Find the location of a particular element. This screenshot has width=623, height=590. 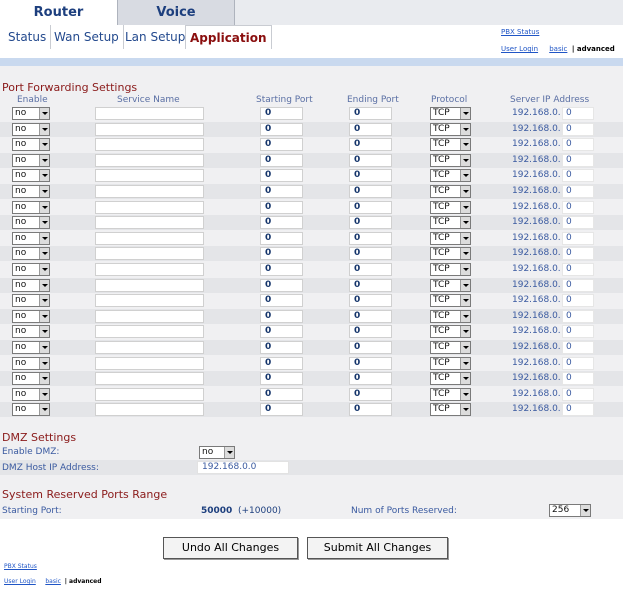

undo-all-changes-button: Undo All Changes is located at coordinates (230, 548).